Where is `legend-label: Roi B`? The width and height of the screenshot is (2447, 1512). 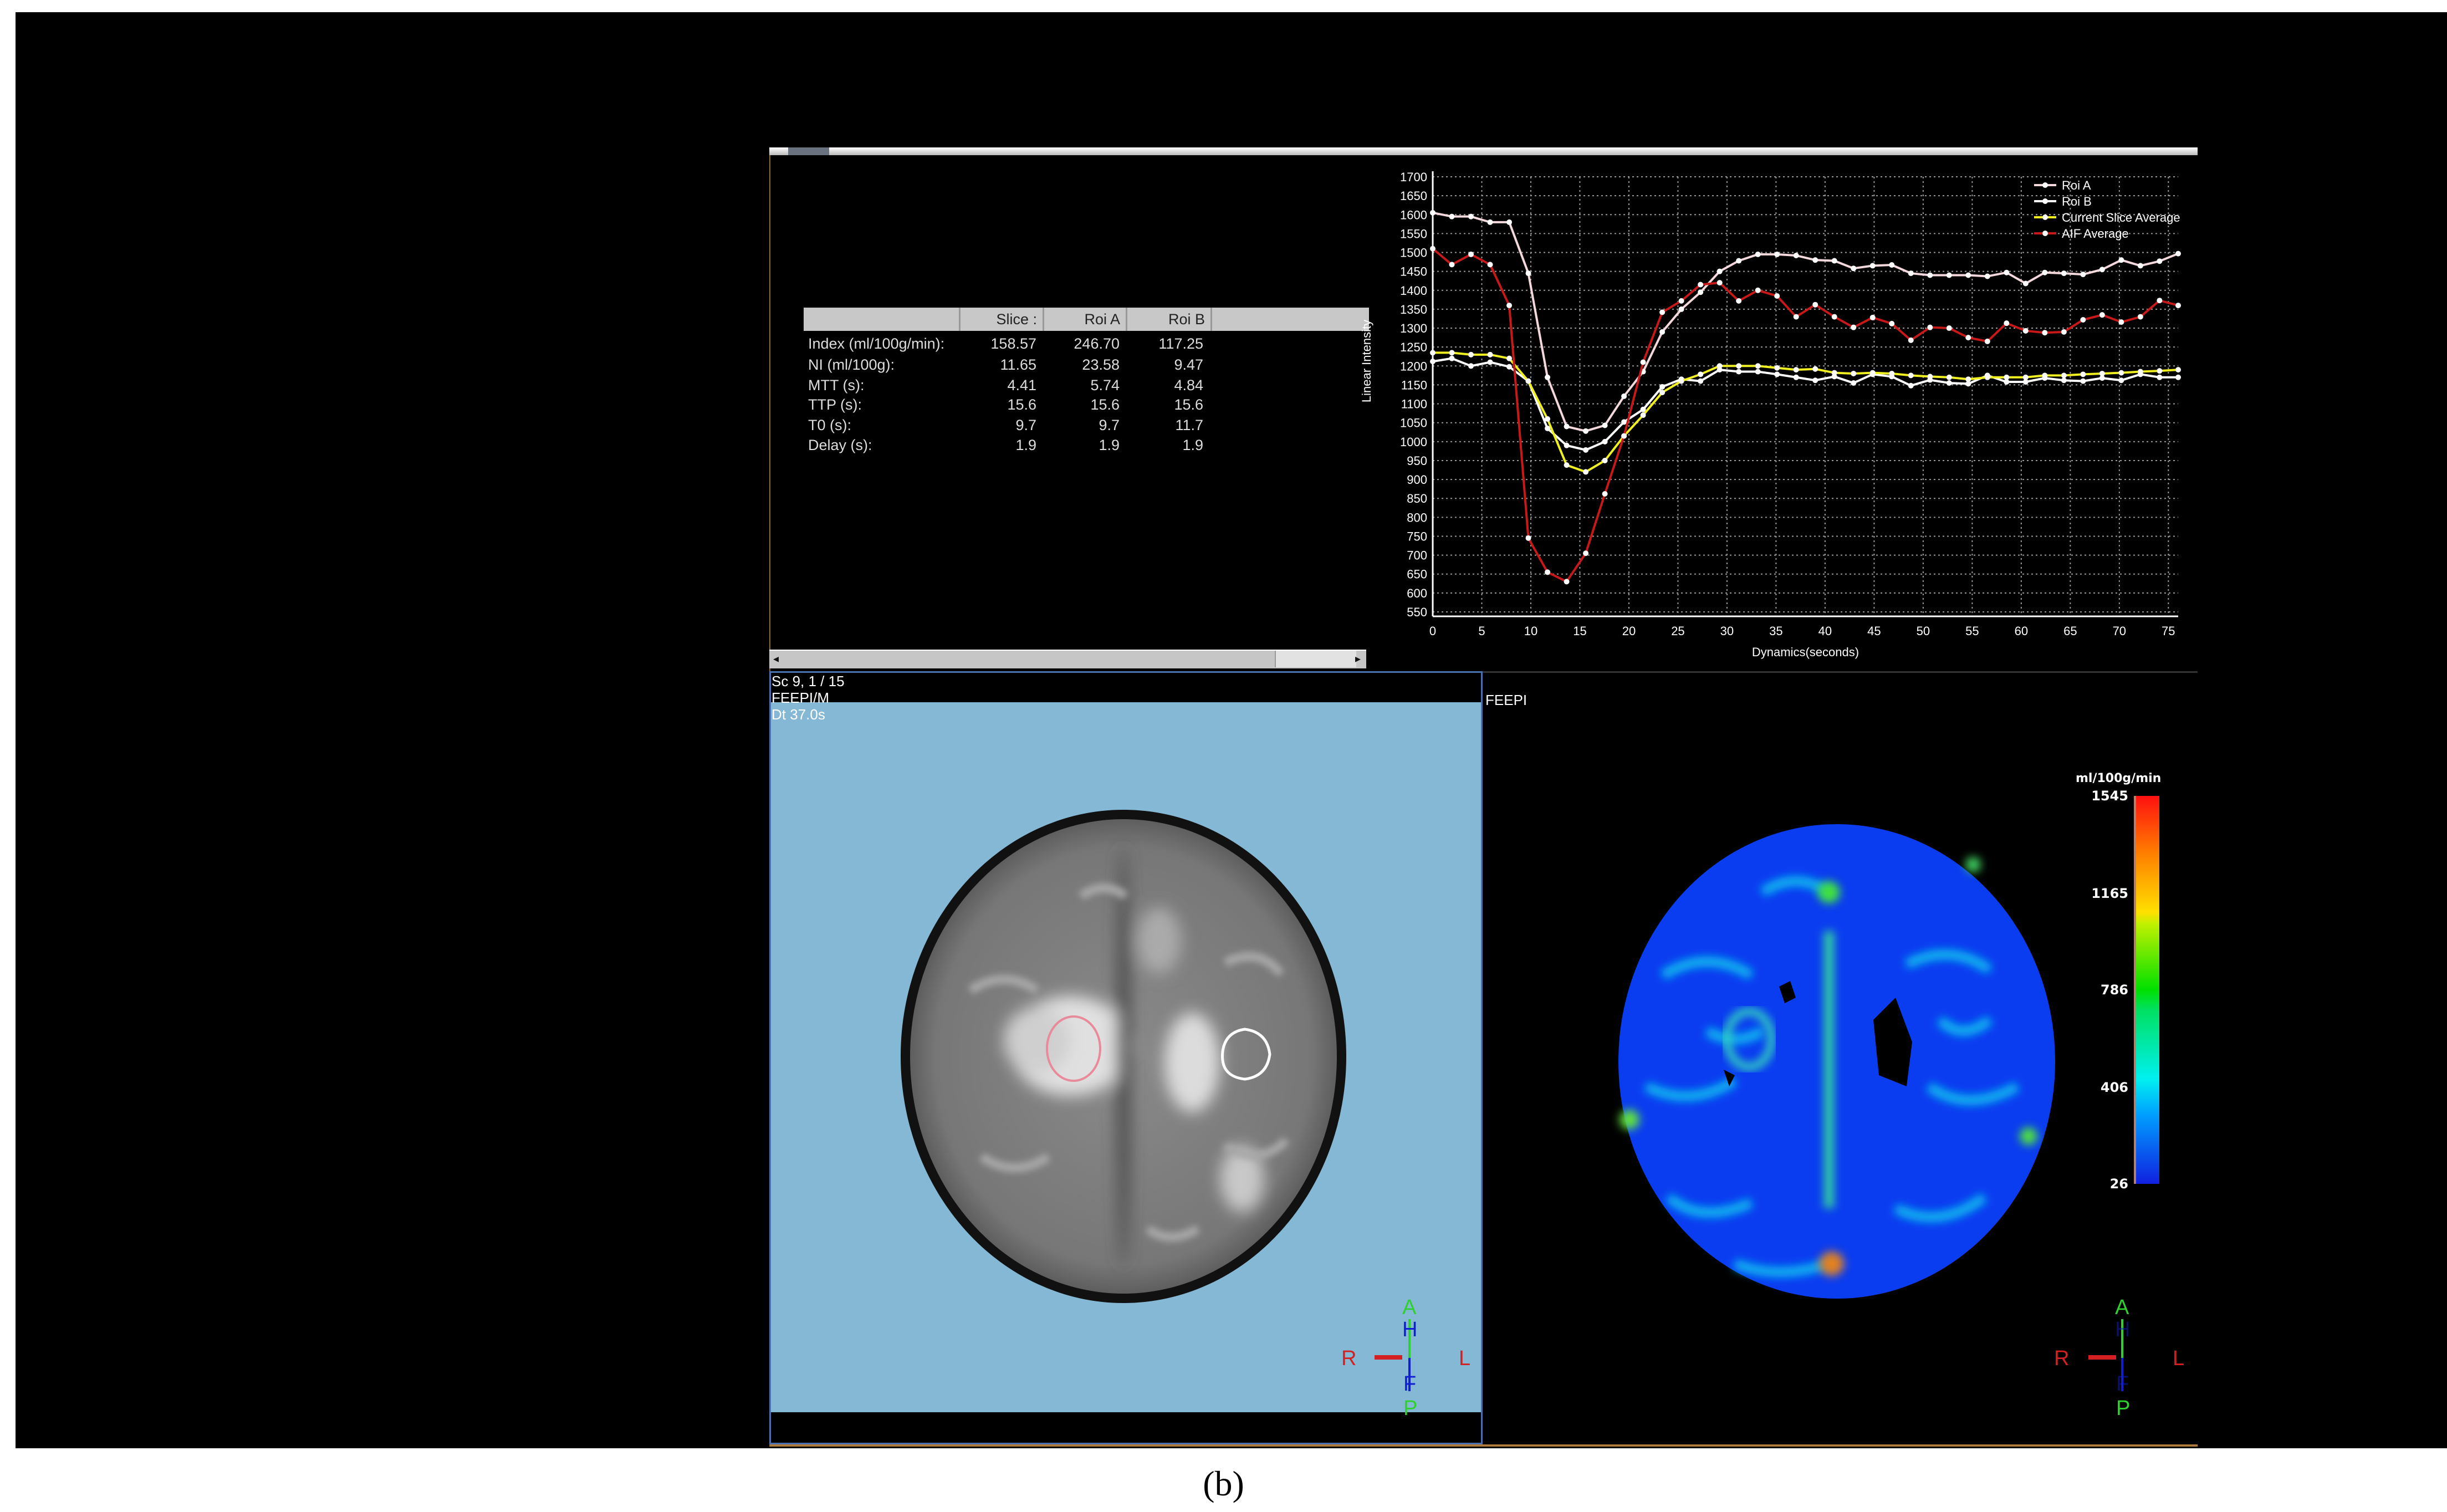 legend-label: Roi B is located at coordinates (2077, 201).